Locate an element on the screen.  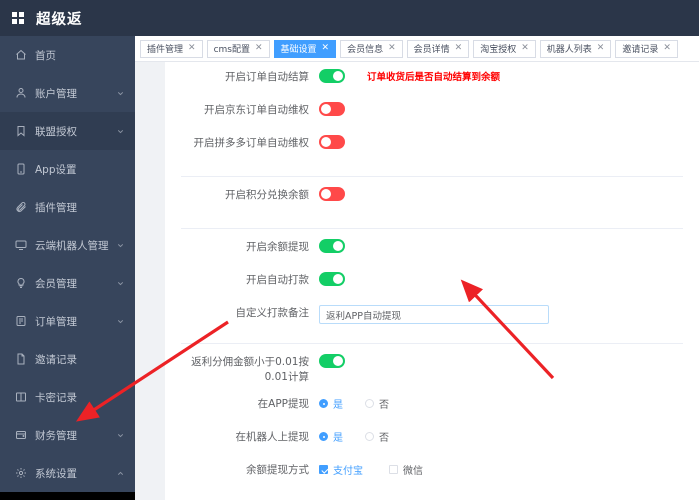
tab-label: 插件管理 is located at coordinates (165, 50).